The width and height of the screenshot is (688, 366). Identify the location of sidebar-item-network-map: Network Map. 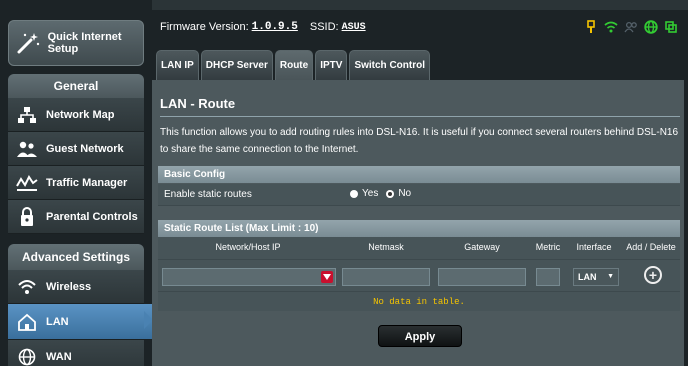
(76, 115).